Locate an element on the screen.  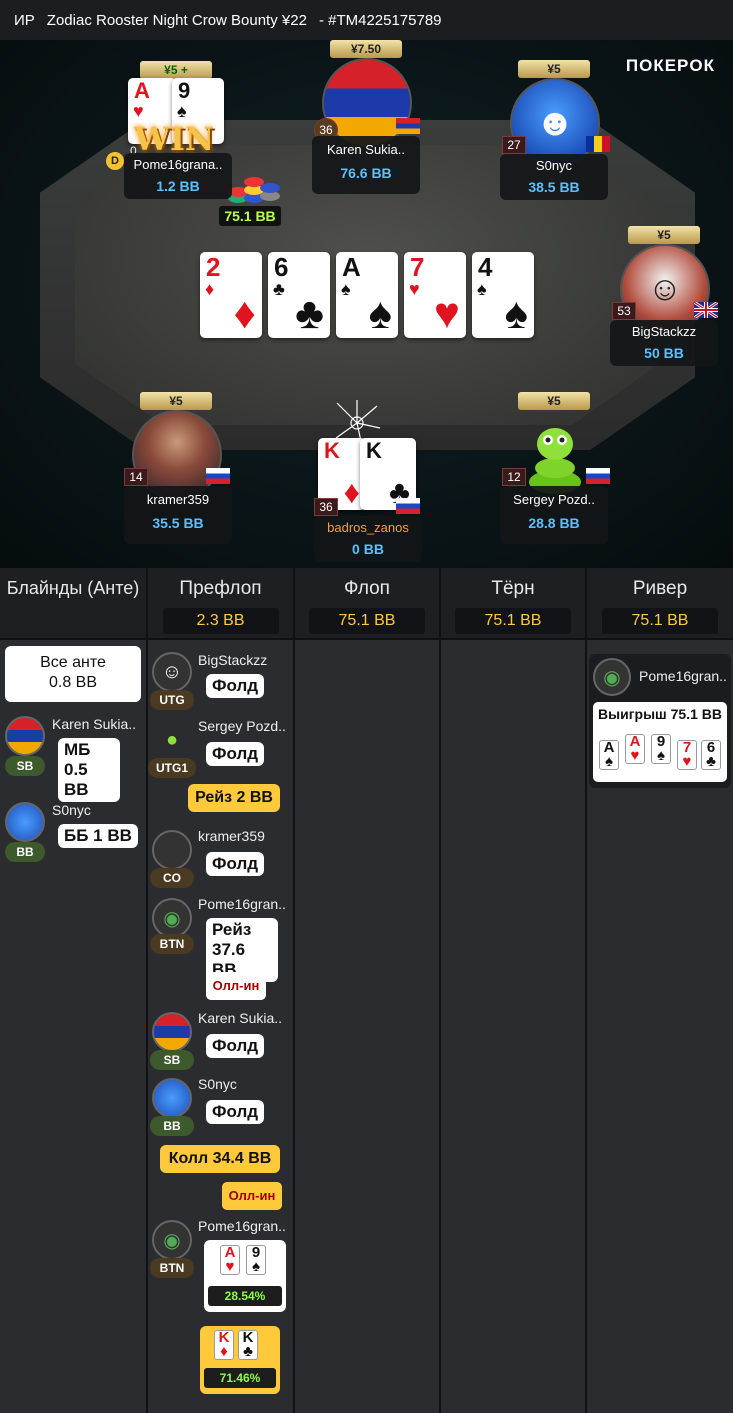
player-stack: 0 BB is located at coordinates (368, 549).